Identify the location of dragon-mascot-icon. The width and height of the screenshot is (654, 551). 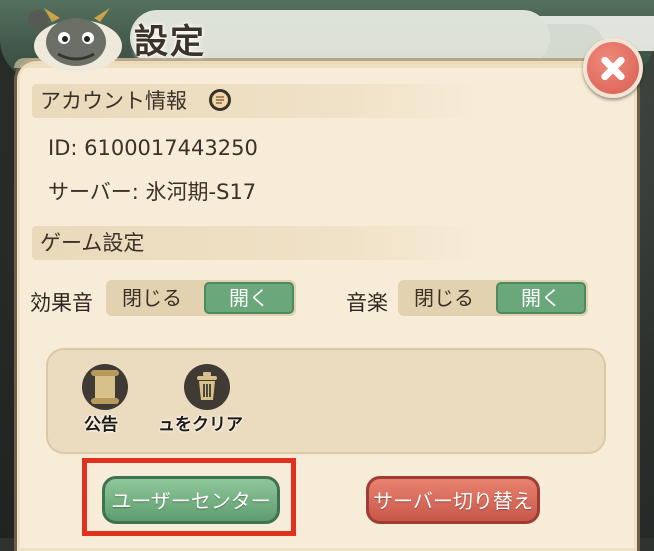
(75, 40).